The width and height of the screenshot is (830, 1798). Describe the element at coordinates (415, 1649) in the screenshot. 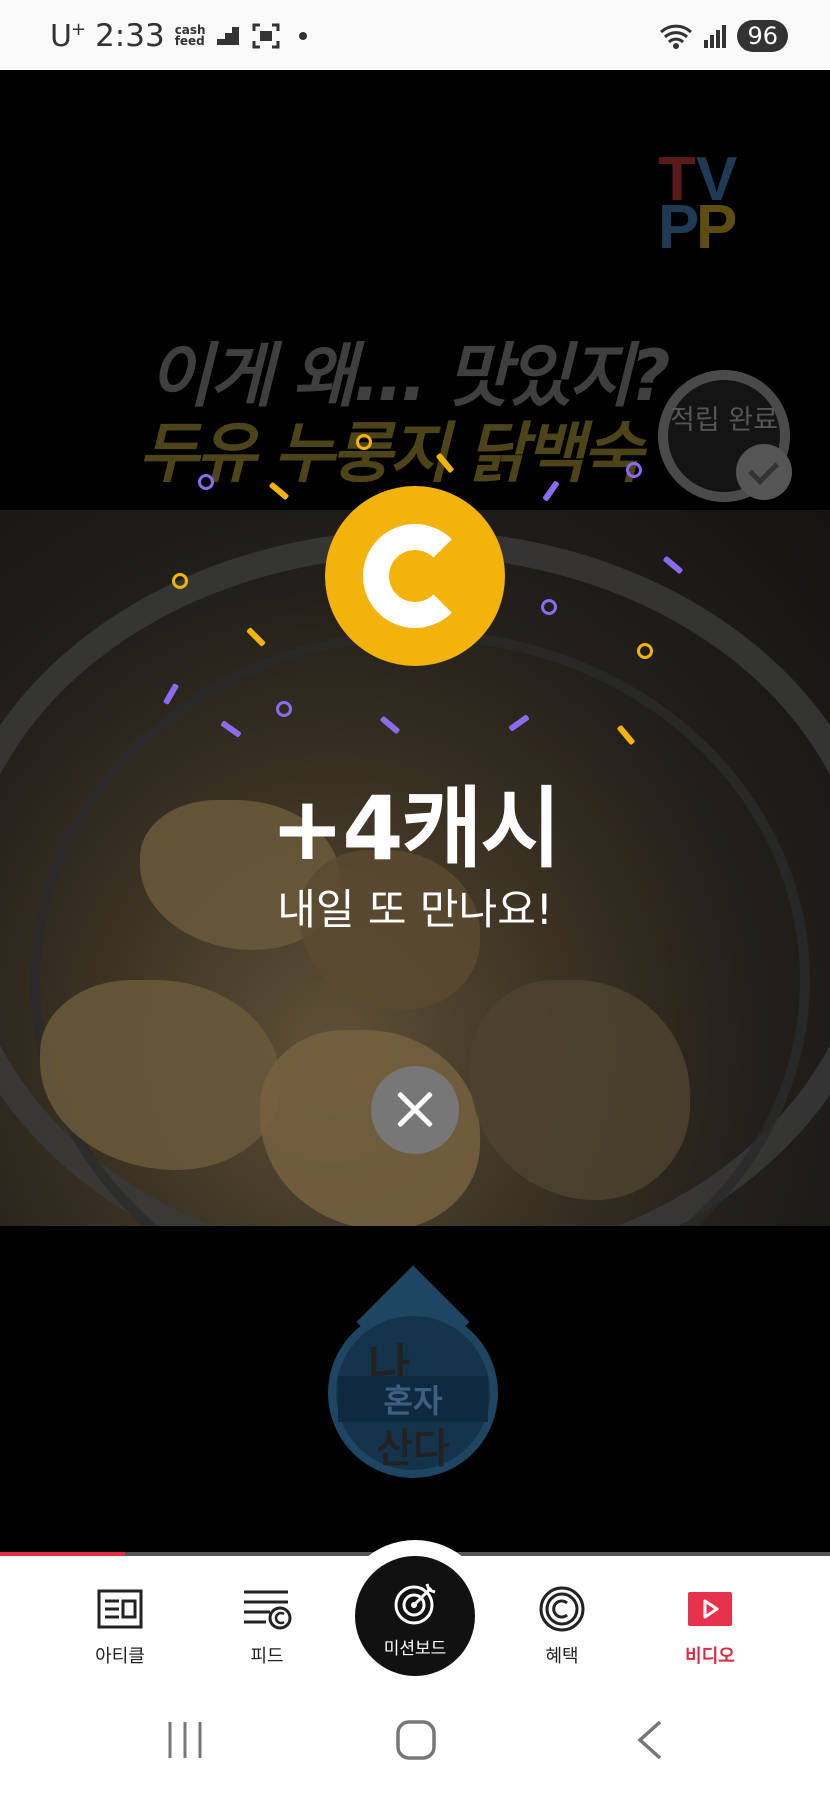

I see `nav-label: 미션보드` at that location.